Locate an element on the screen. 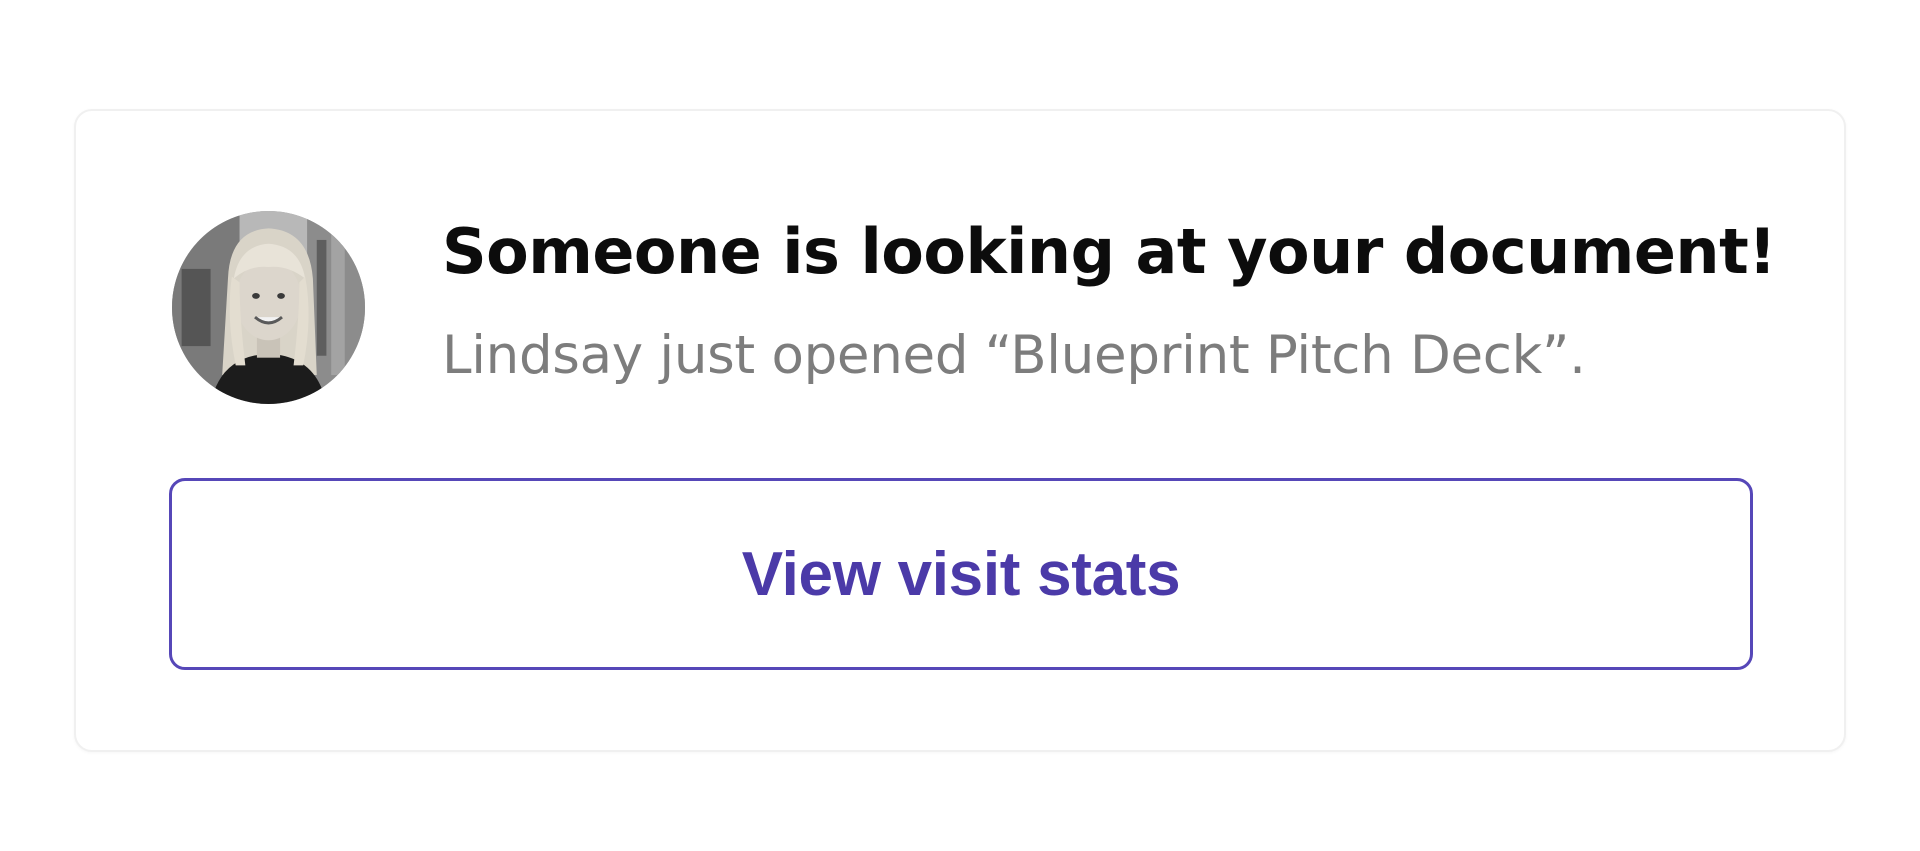  view-visit-stats-label: View visit stats is located at coordinates (961, 574).